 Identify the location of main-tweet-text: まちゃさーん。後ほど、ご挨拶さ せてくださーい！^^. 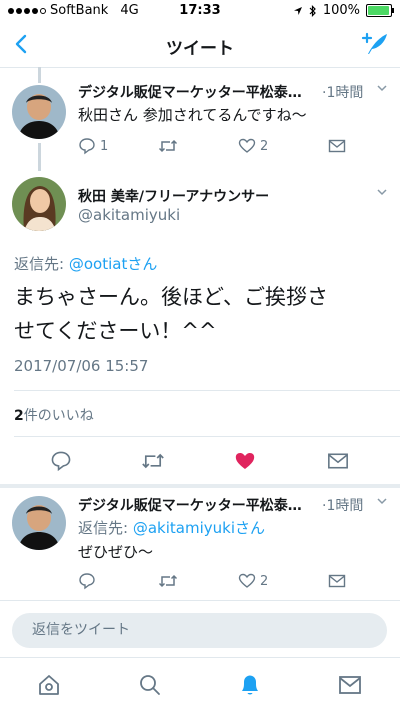
(171, 314).